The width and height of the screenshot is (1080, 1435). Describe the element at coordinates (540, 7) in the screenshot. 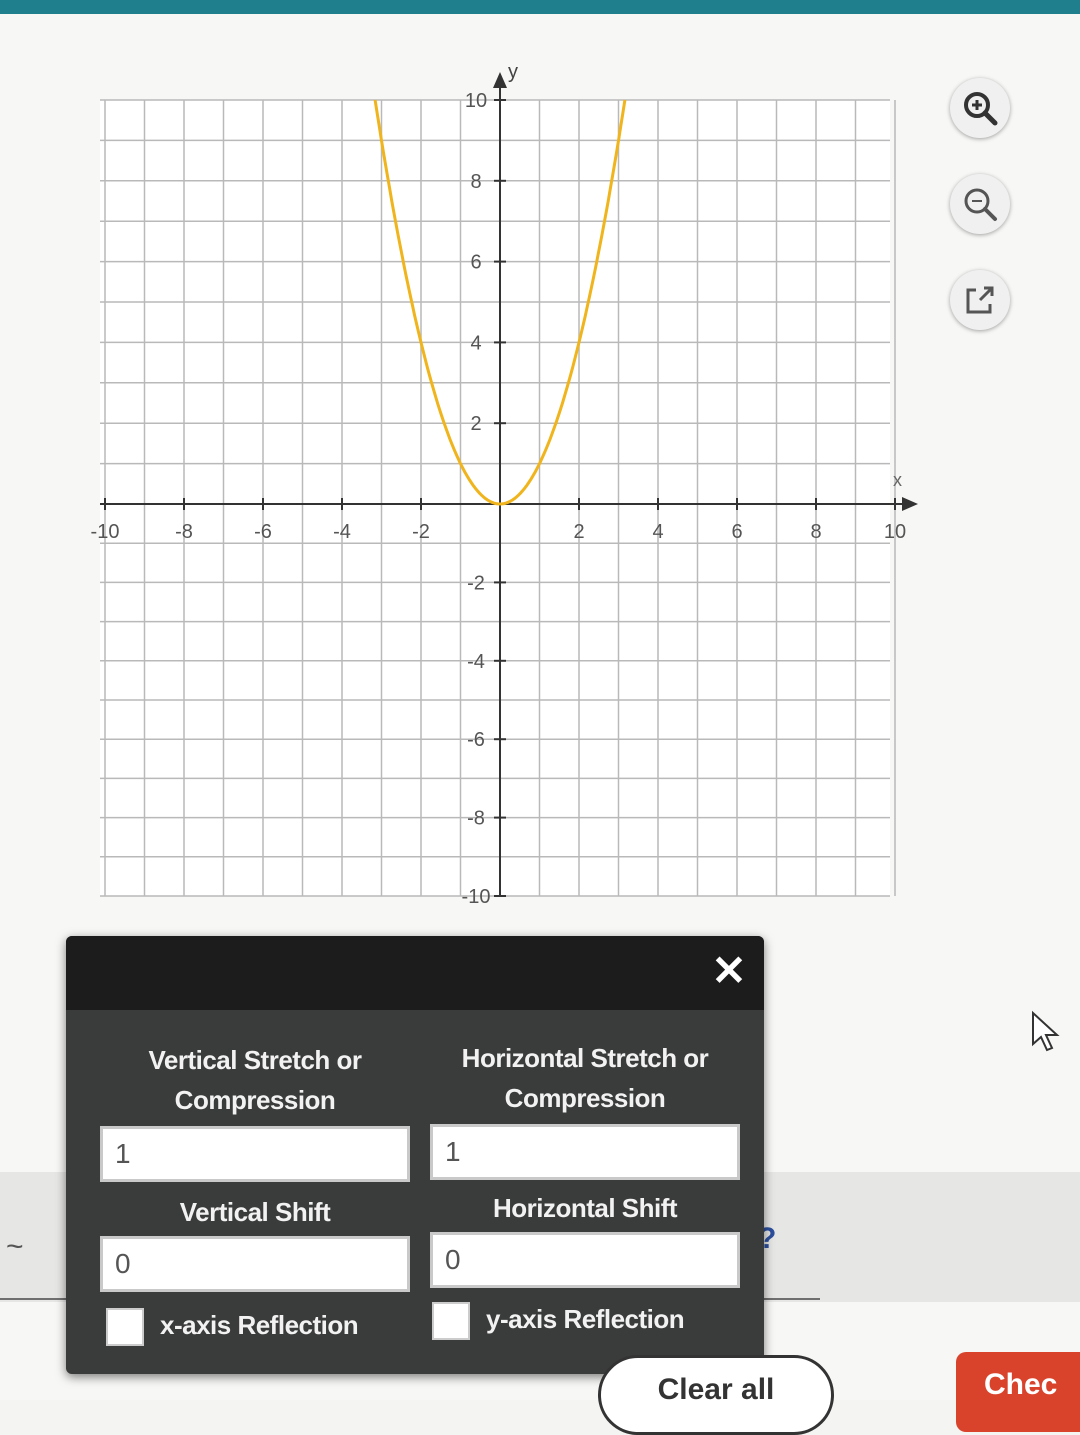

I see `top-bar` at that location.